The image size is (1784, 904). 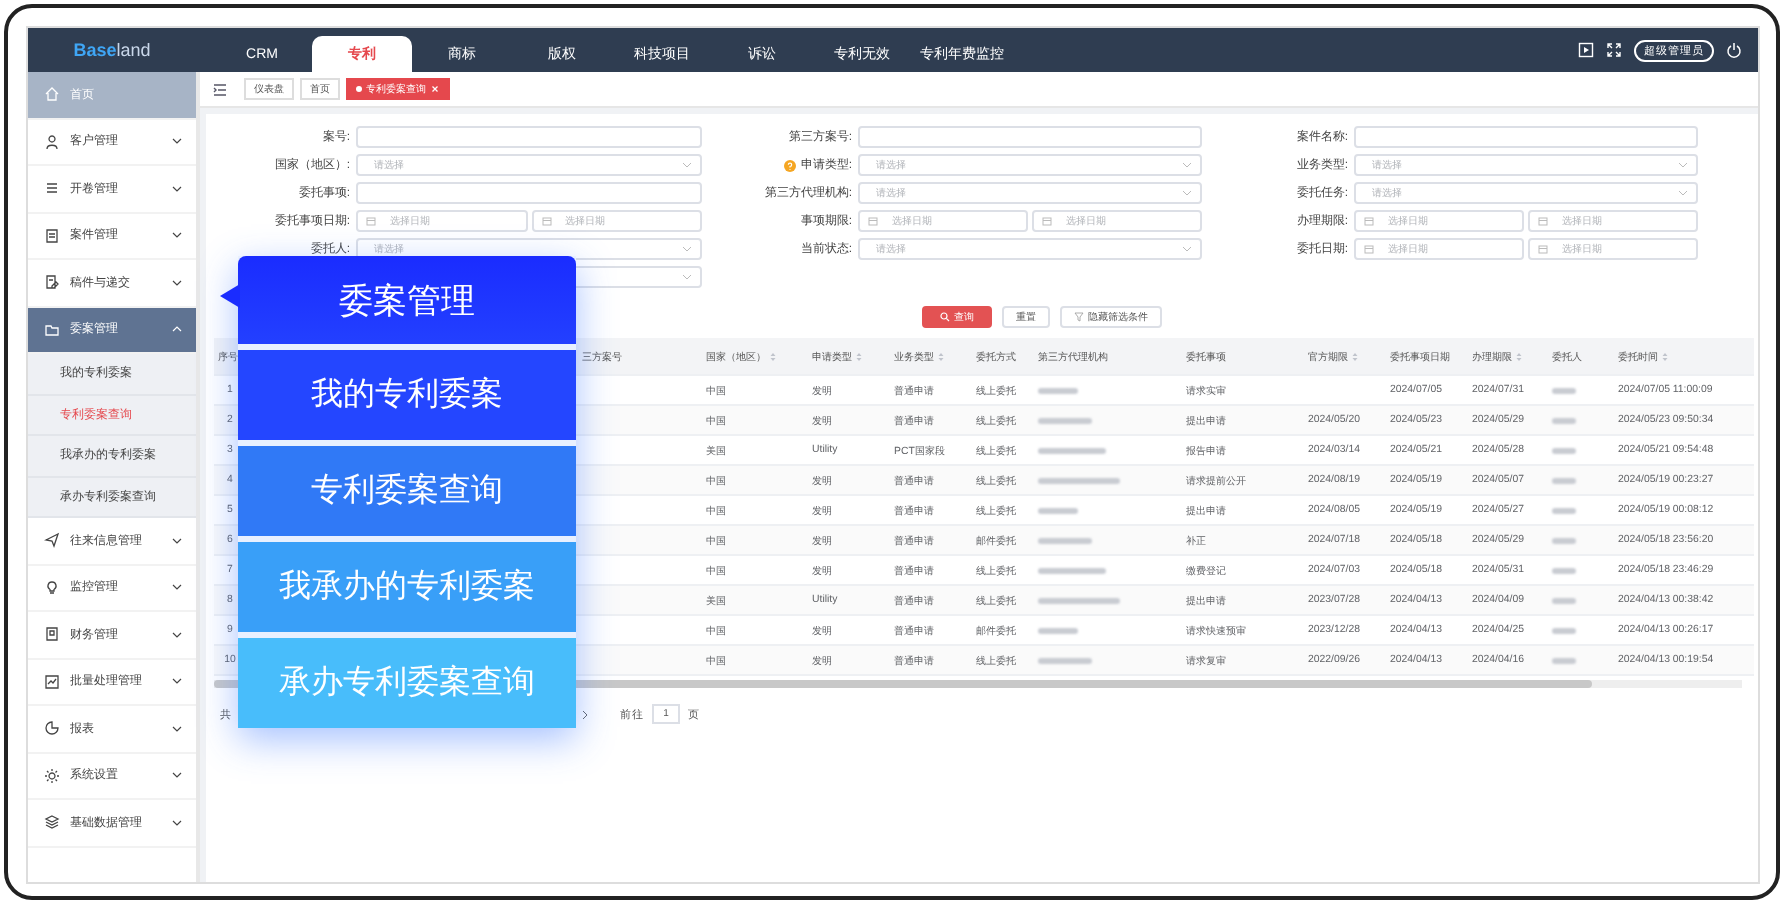 I want to click on settings-icon, so click(x=52, y=775).